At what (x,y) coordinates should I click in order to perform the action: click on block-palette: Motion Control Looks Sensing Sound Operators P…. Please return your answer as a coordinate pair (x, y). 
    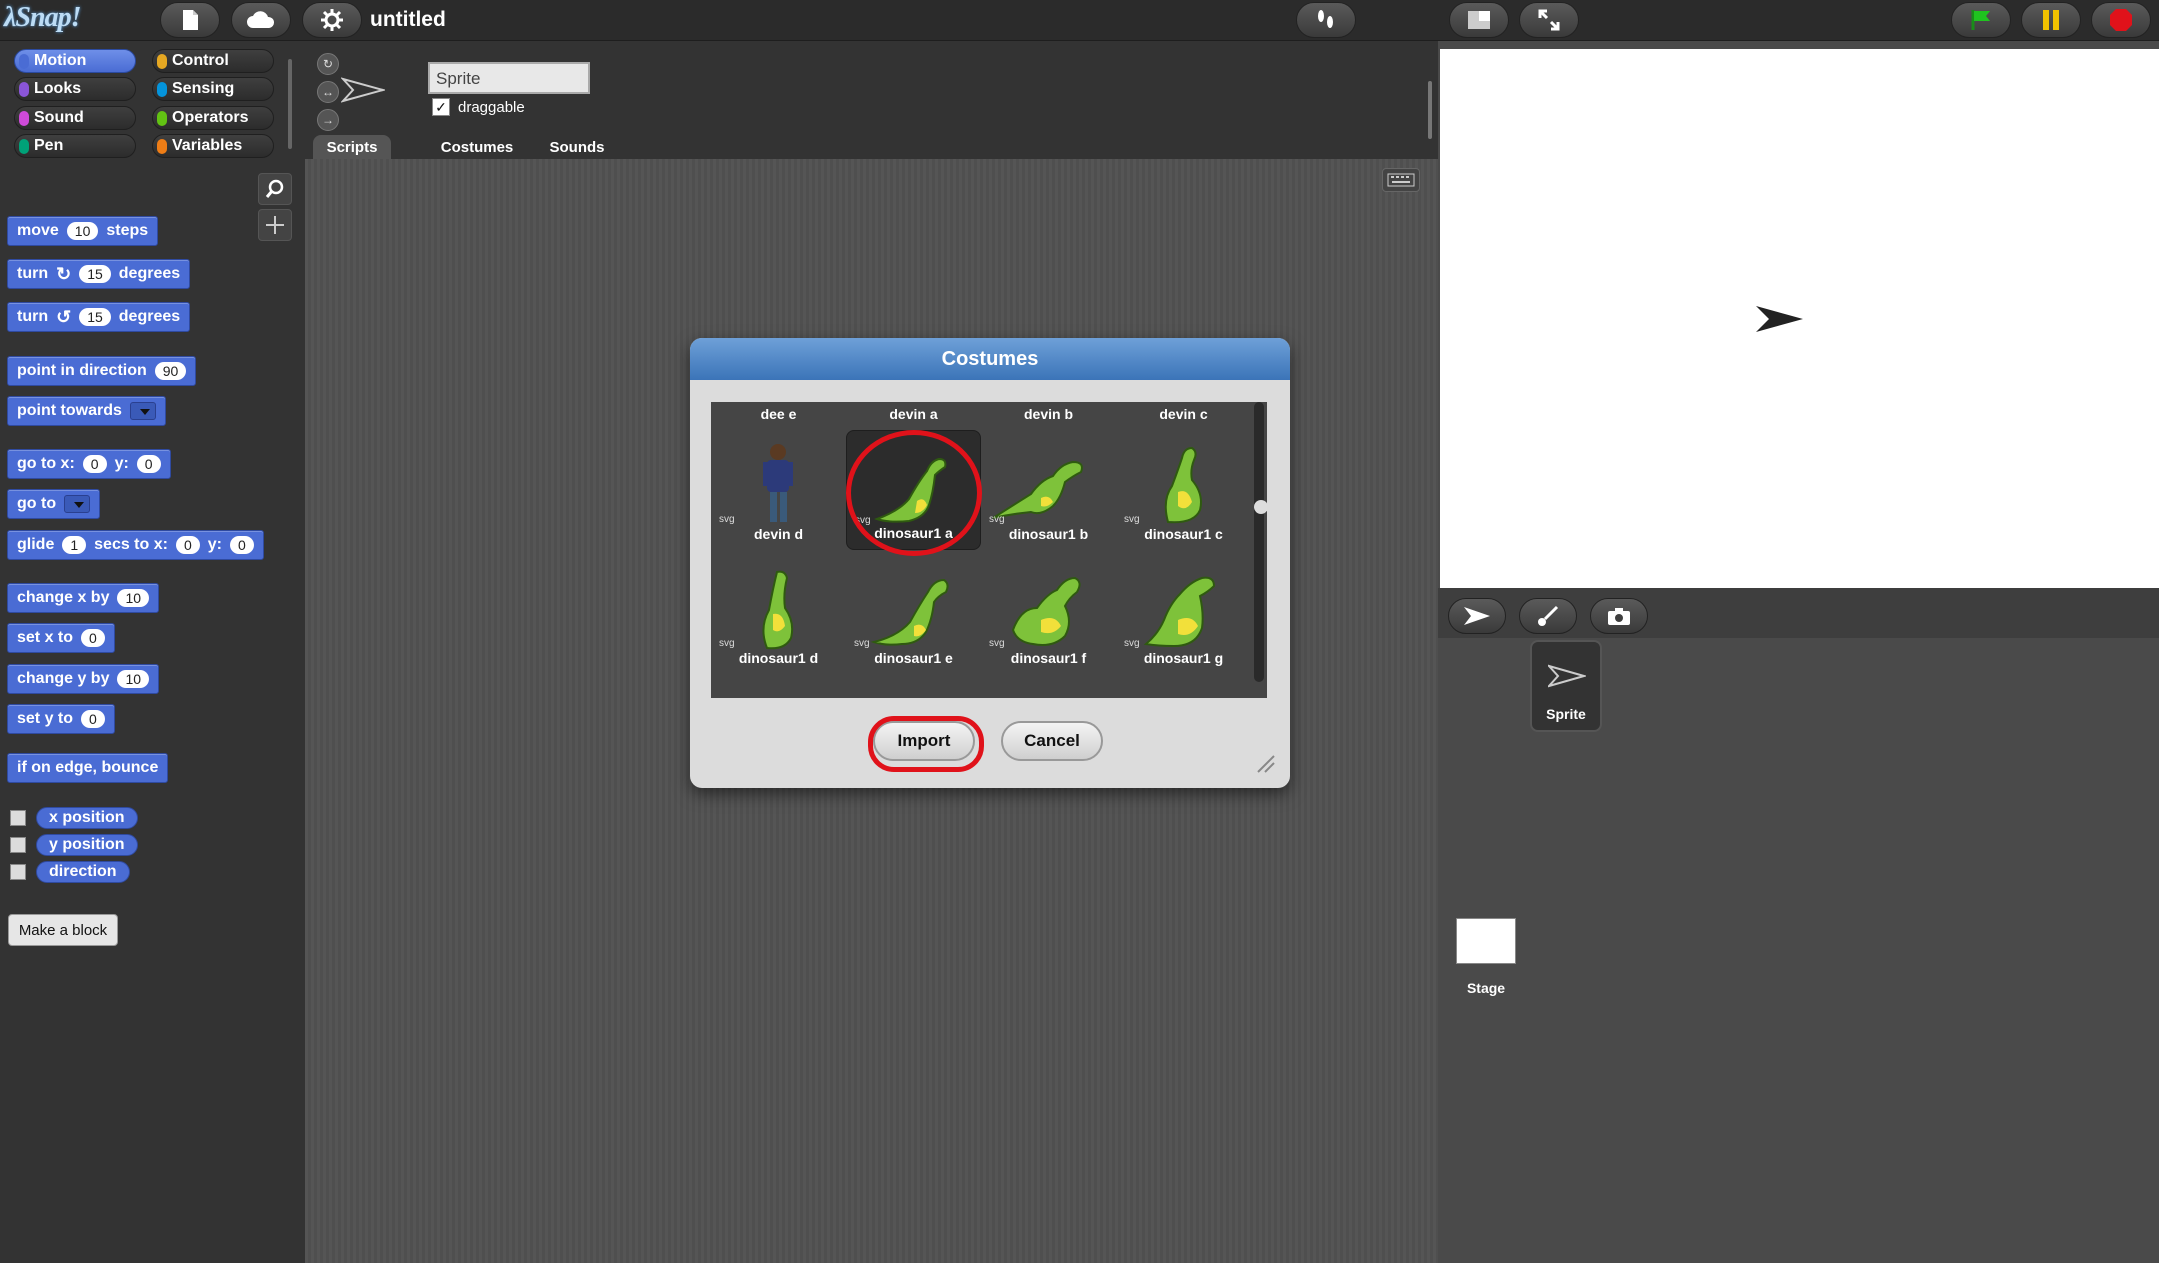
    Looking at the image, I should click on (152, 652).